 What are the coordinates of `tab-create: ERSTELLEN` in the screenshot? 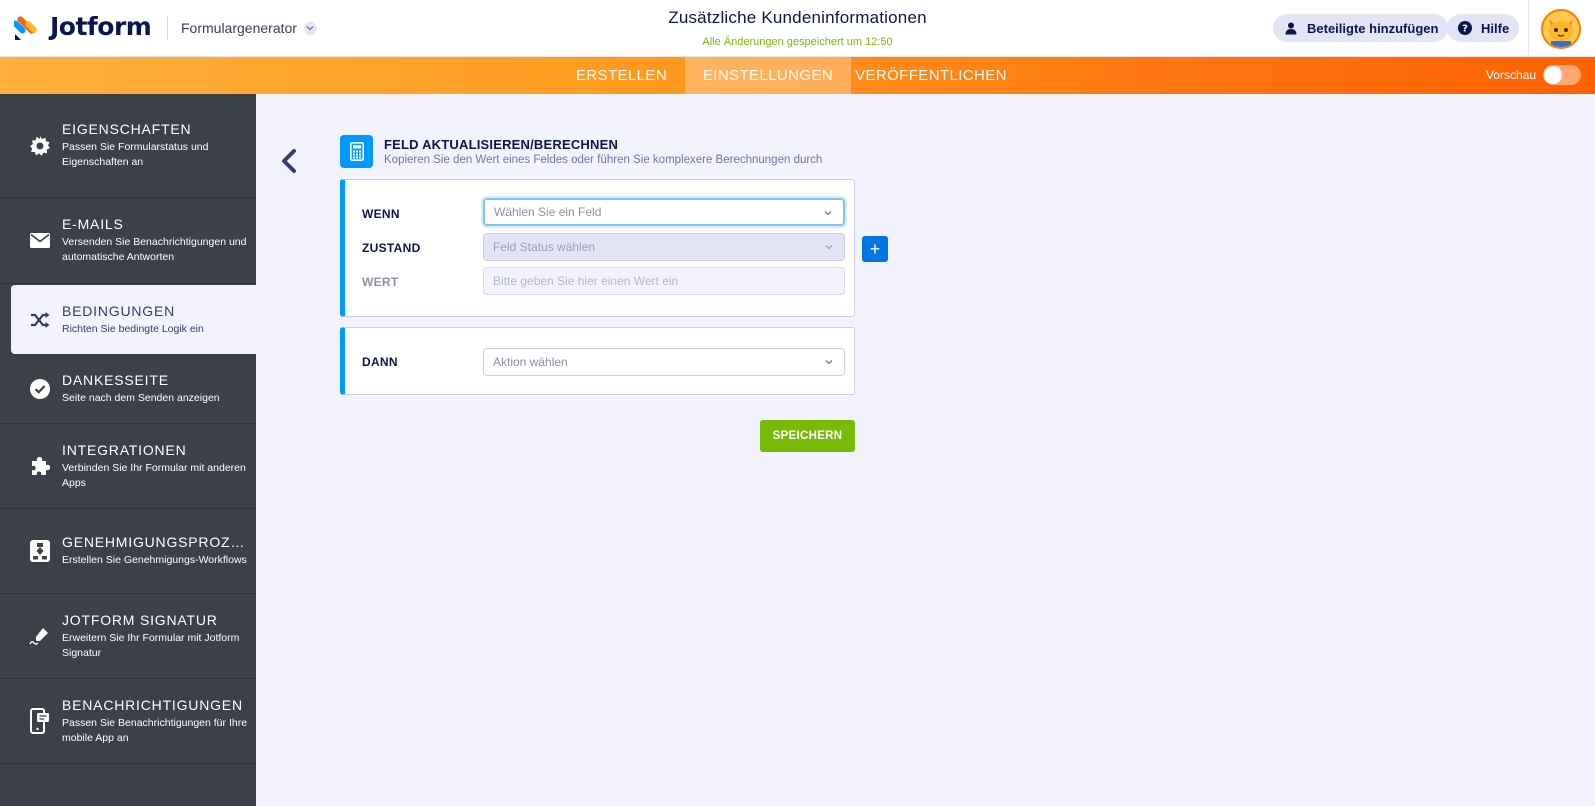 It's located at (621, 75).